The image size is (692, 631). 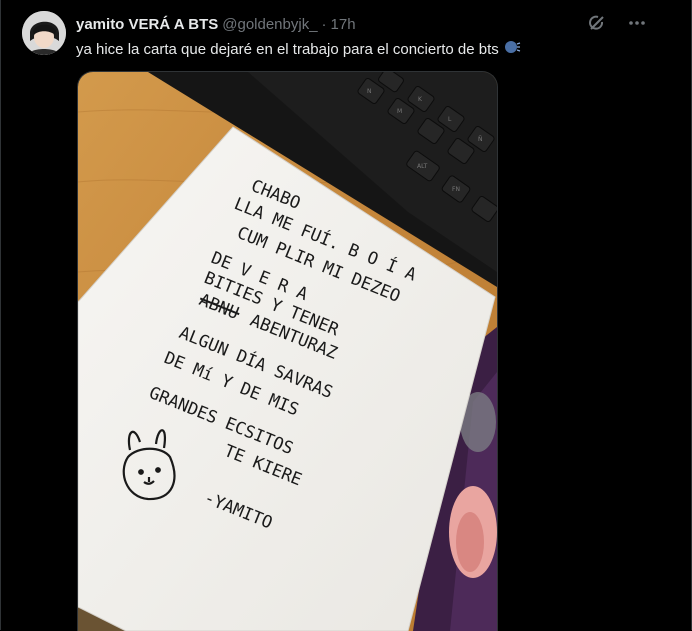 I want to click on tweet-actions, so click(x=617, y=23).